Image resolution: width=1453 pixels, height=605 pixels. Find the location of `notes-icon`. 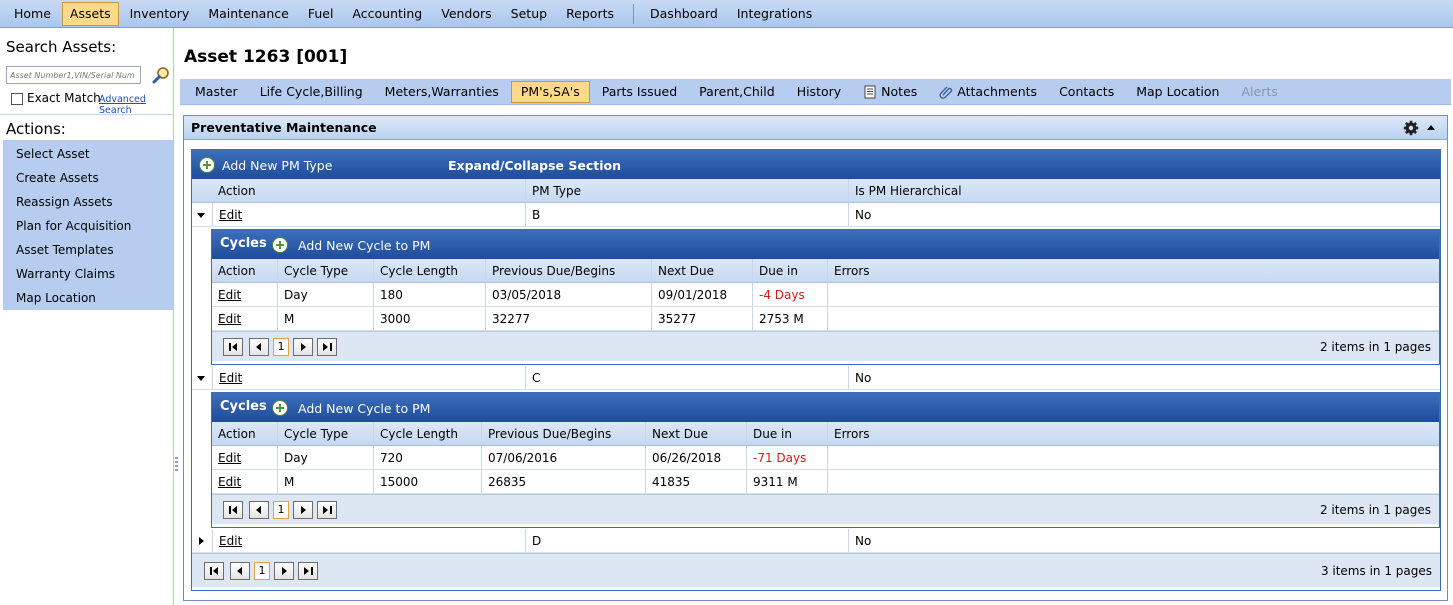

notes-icon is located at coordinates (870, 91).